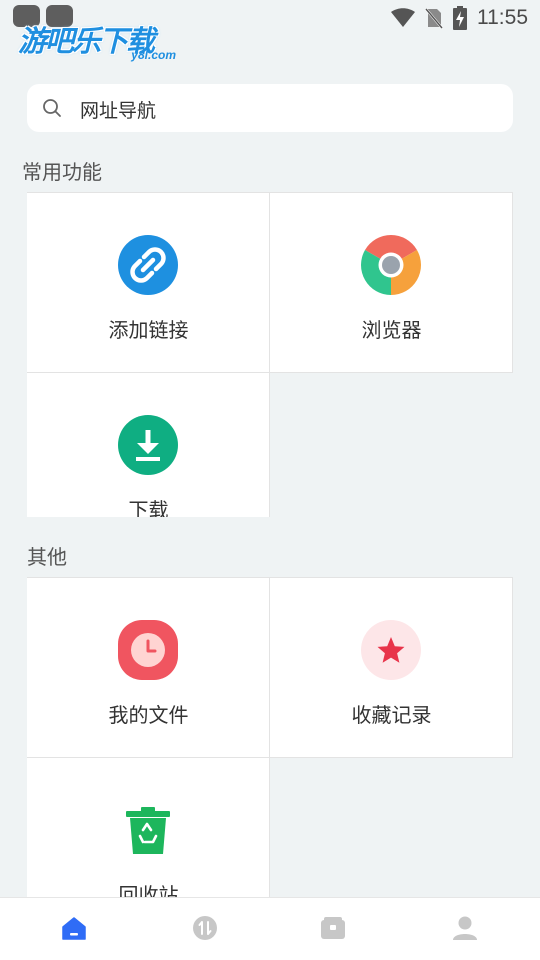  Describe the element at coordinates (391, 330) in the screenshot. I see `grid-item-label: 浏览器` at that location.